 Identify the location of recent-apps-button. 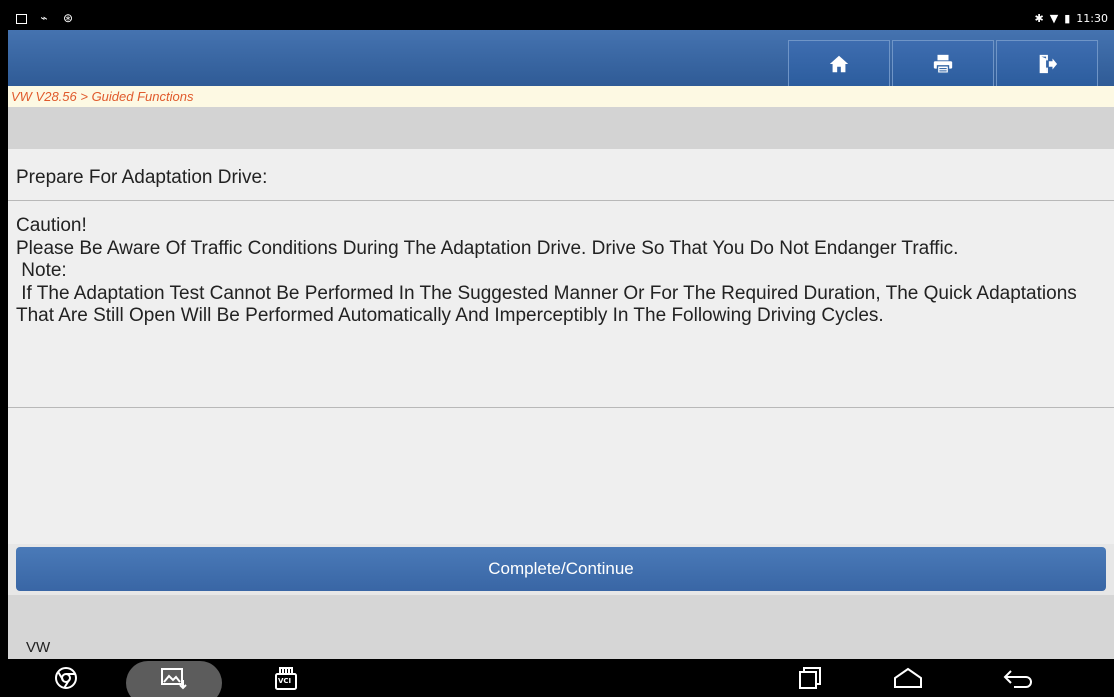
(810, 678).